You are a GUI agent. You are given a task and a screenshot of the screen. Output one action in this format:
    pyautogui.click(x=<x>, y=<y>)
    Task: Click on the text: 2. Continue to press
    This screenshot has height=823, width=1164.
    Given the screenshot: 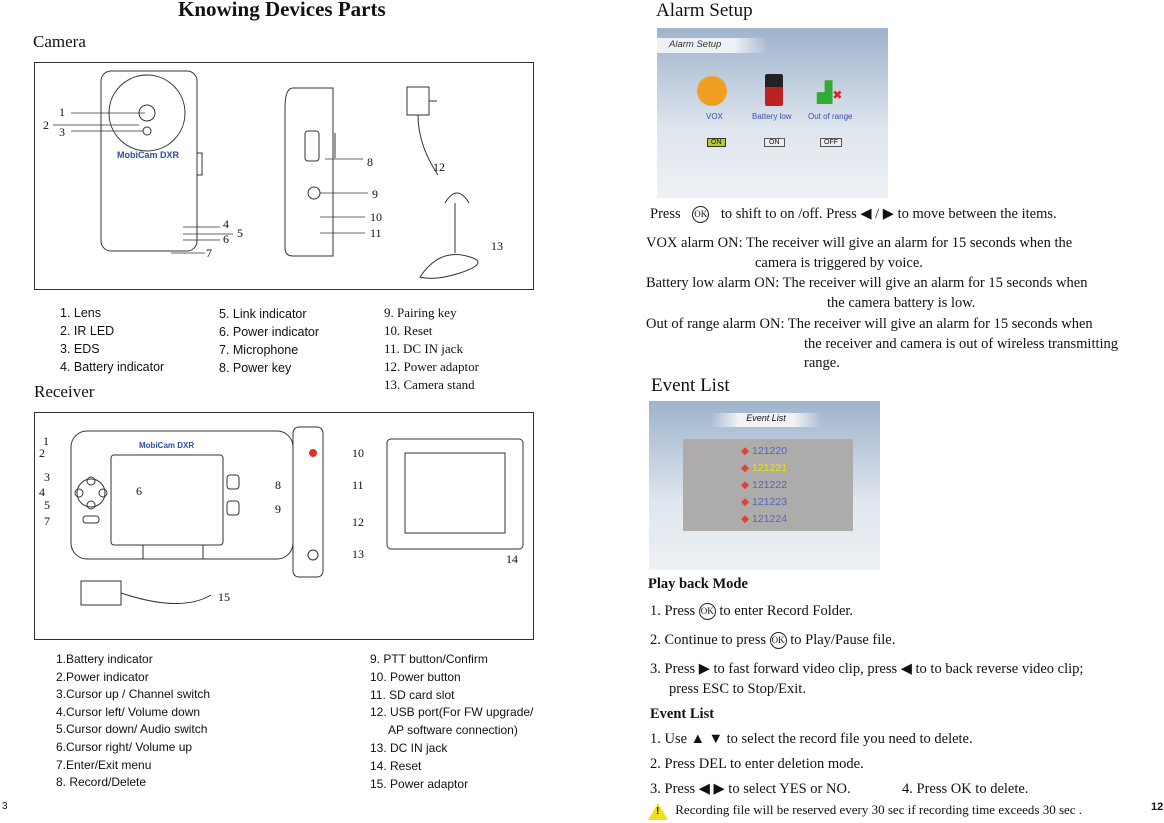 What is the action you would take?
    pyautogui.click(x=708, y=640)
    